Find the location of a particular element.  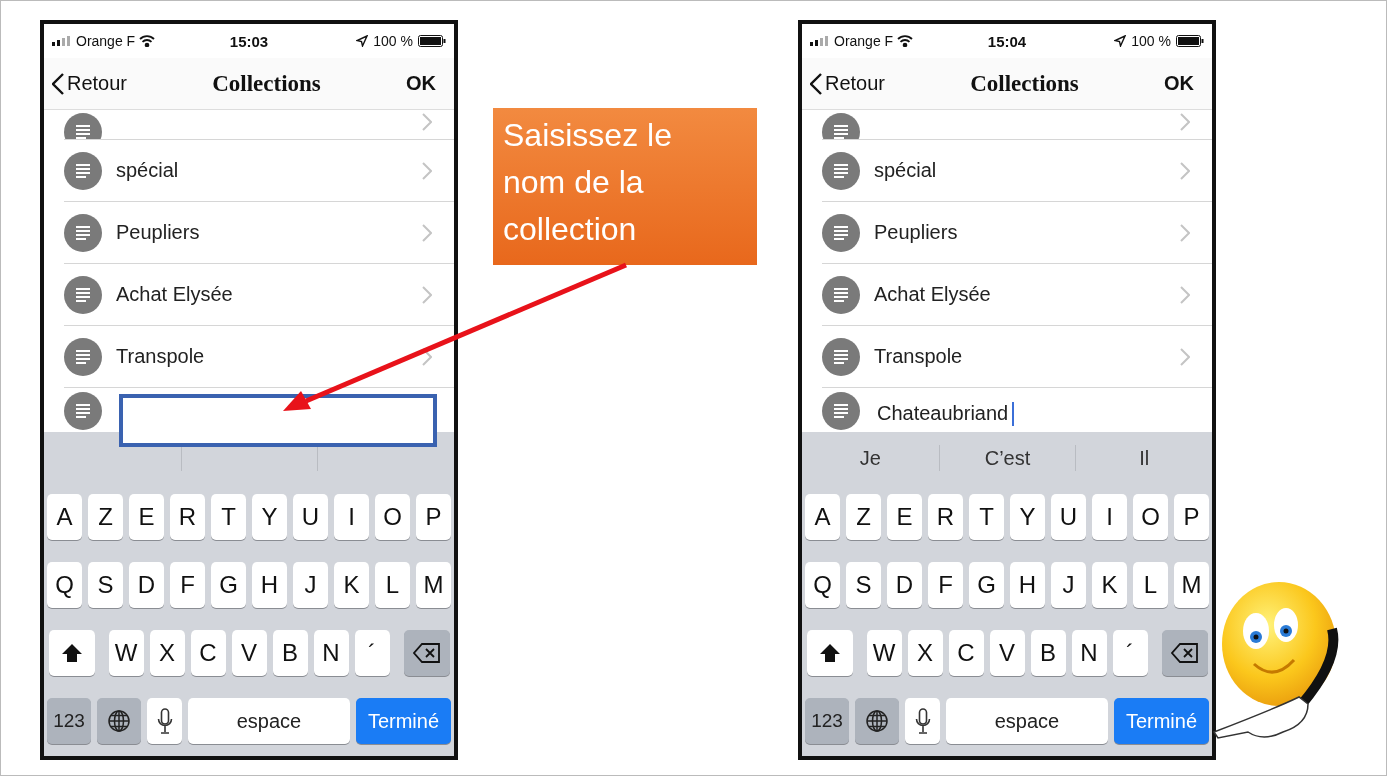

battery-percent: 100 % is located at coordinates (393, 41).